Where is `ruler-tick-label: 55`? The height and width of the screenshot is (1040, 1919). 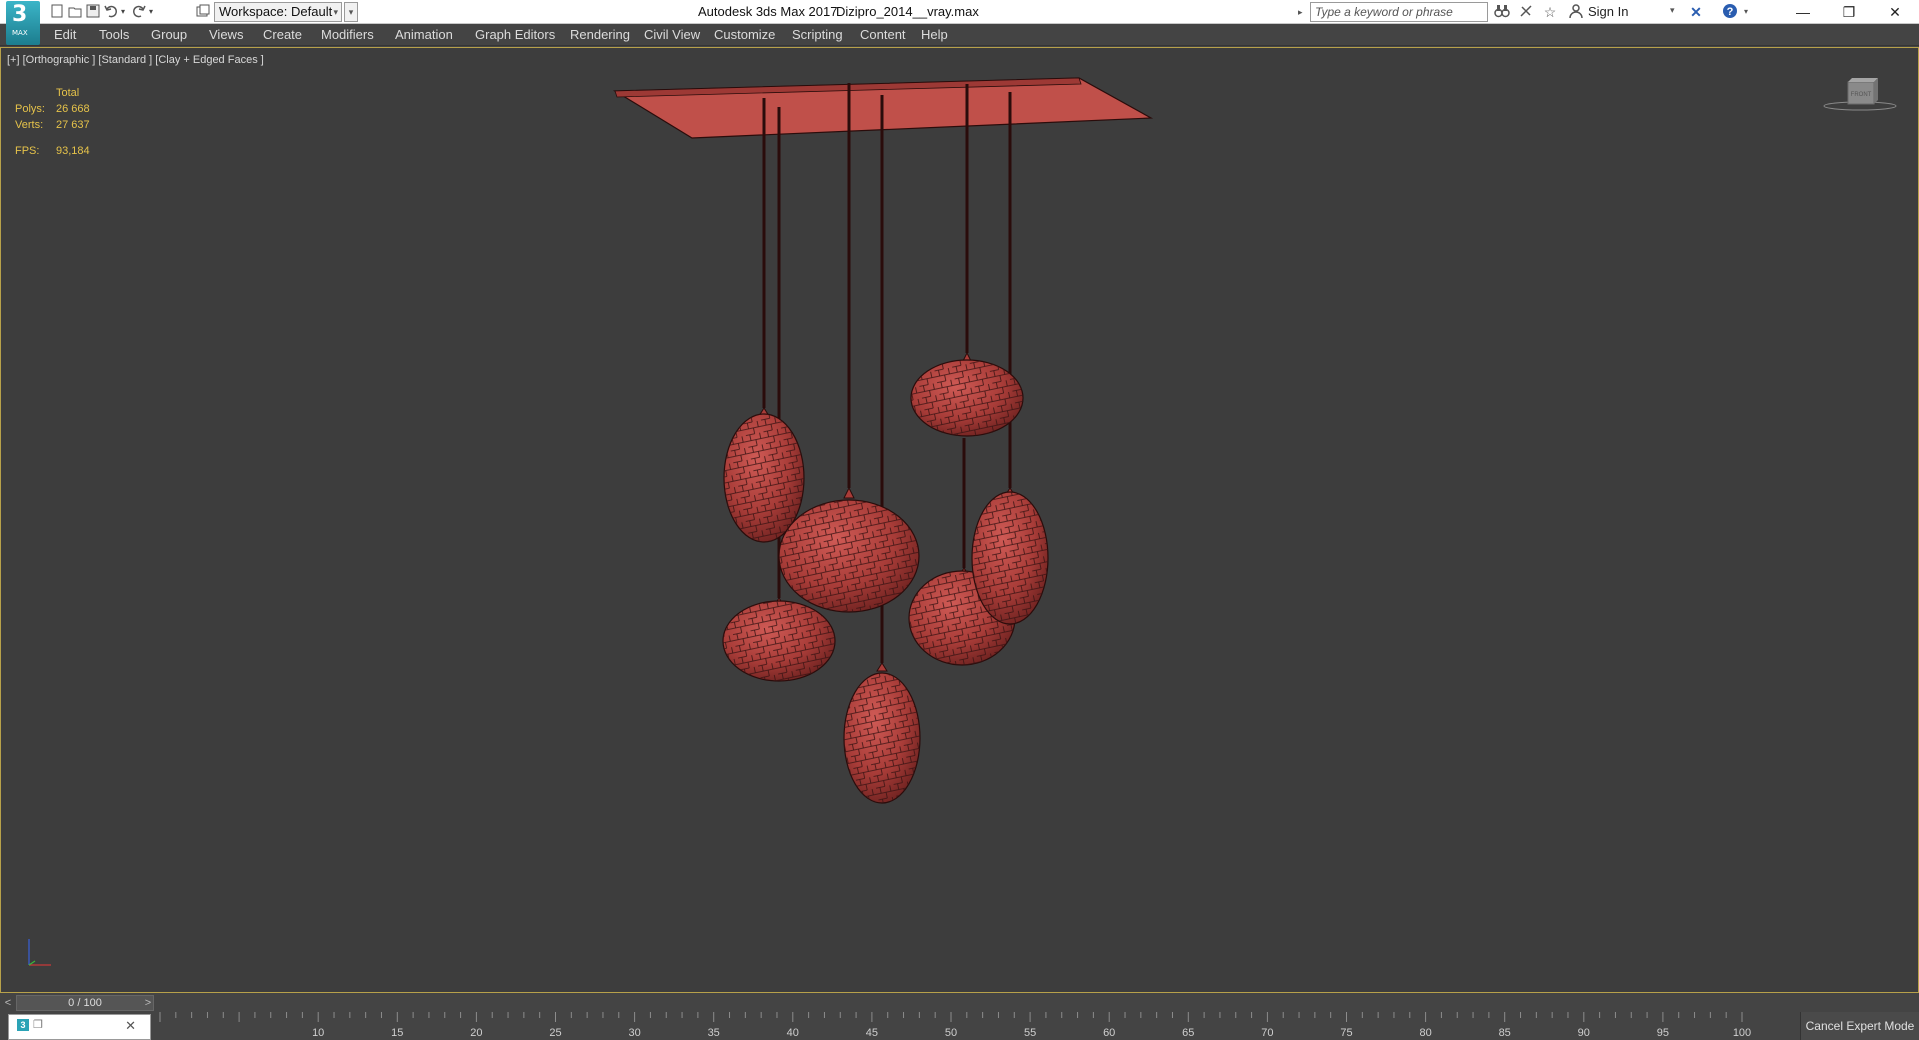 ruler-tick-label: 55 is located at coordinates (1030, 1033).